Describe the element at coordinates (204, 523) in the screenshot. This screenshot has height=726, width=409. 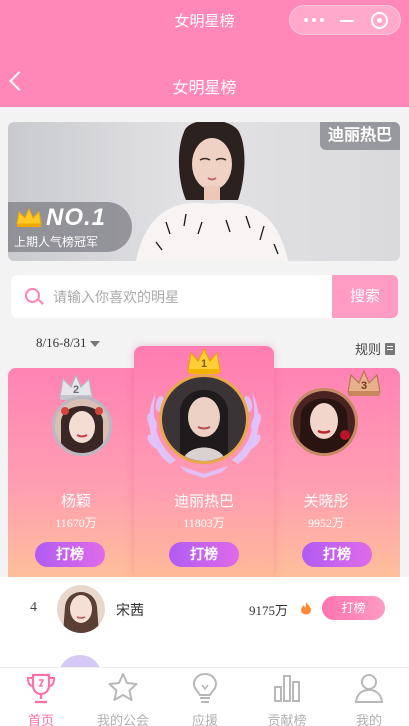
I see `podium-first-votes: 11803万` at that location.